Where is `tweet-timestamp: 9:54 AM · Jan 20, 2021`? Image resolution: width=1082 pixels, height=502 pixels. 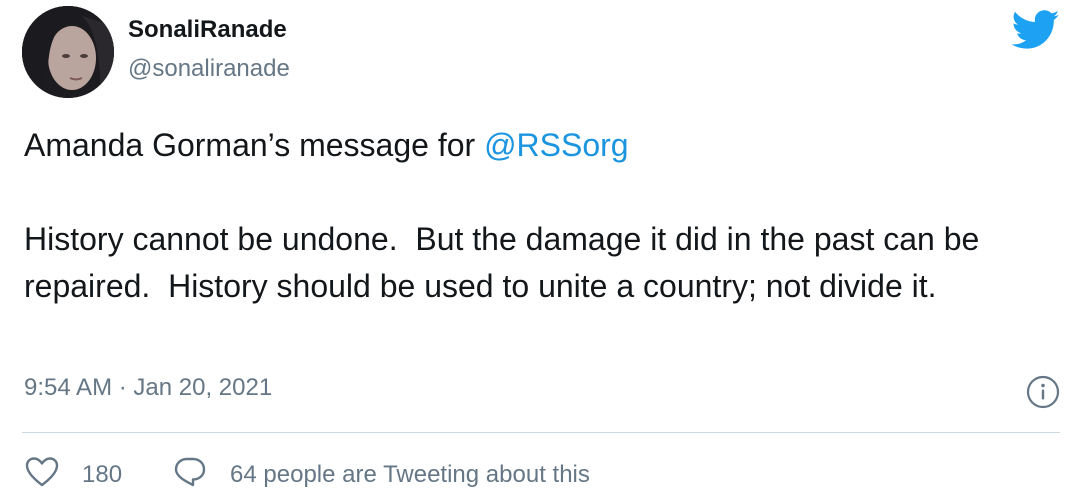
tweet-timestamp: 9:54 AM · Jan 20, 2021 is located at coordinates (148, 388).